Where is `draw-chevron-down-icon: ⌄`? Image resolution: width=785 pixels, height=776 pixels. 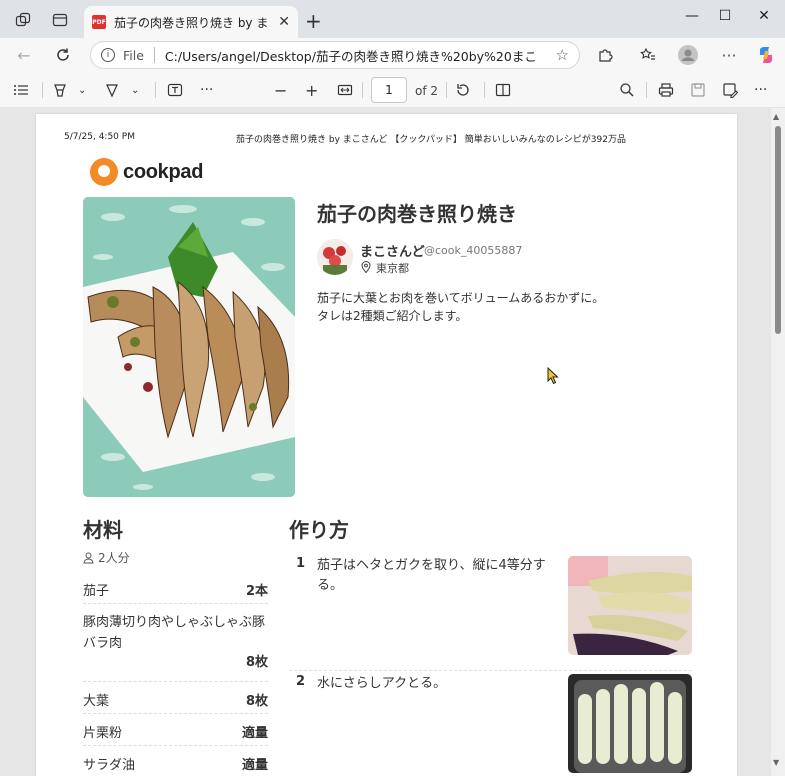
draw-chevron-down-icon: ⌄ is located at coordinates (135, 90).